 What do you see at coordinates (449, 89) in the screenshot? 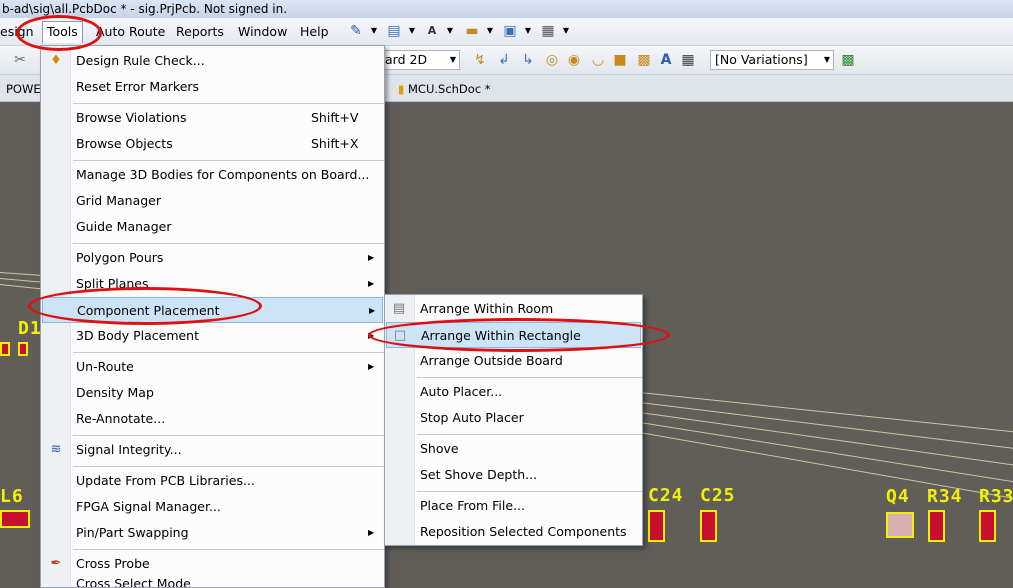
I see `tab-mcu-label: MCU.SchDoc *` at bounding box center [449, 89].